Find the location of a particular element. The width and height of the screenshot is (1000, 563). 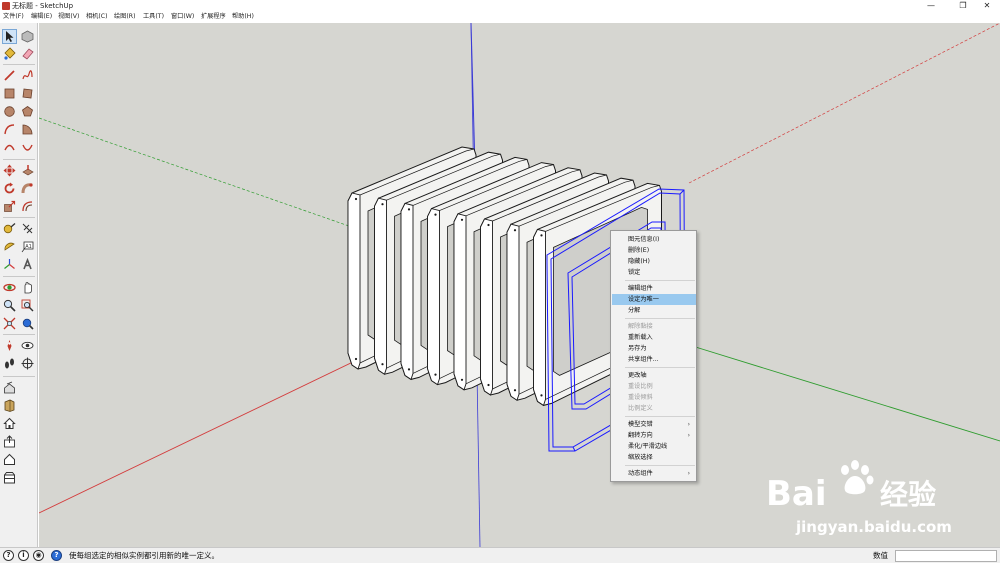

scale-icon is located at coordinates (9, 206).